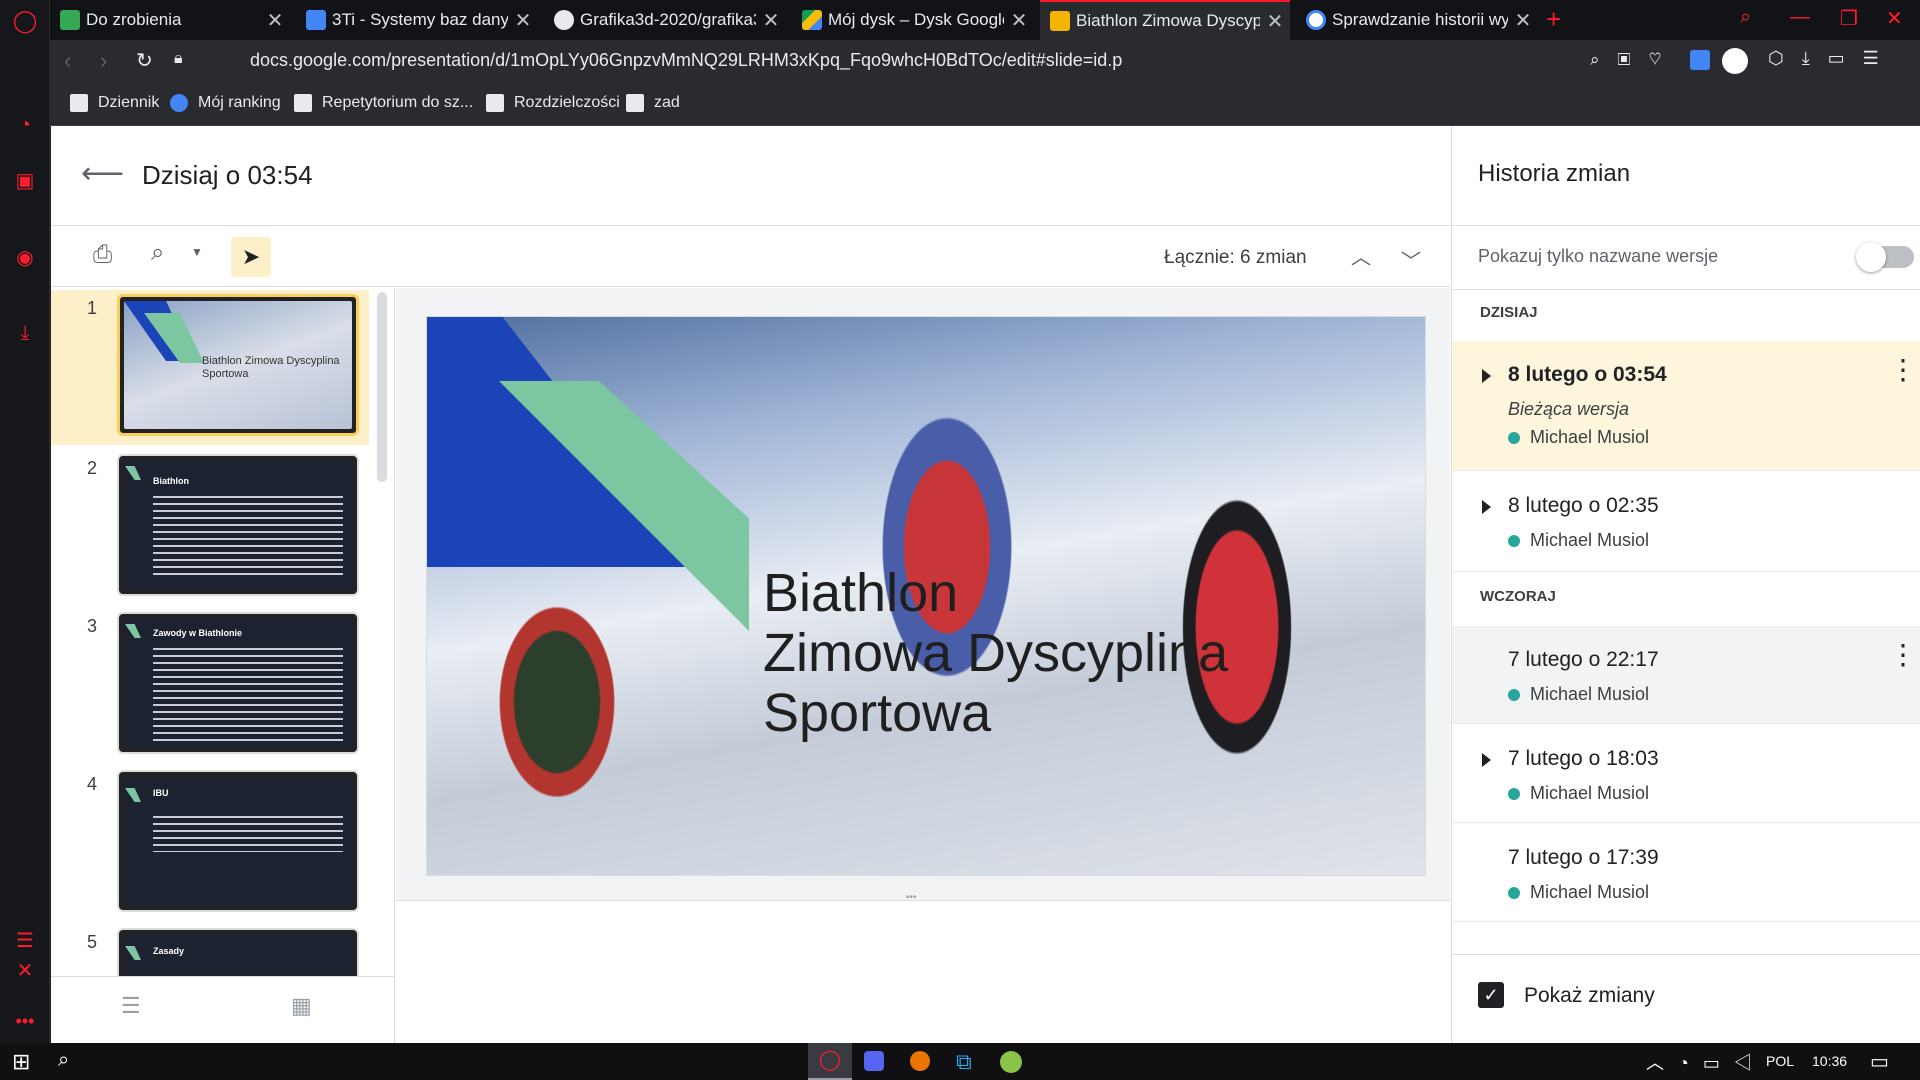 The height and width of the screenshot is (1080, 1920). Describe the element at coordinates (1011, 1062) in the screenshot. I see `app-icon` at that location.